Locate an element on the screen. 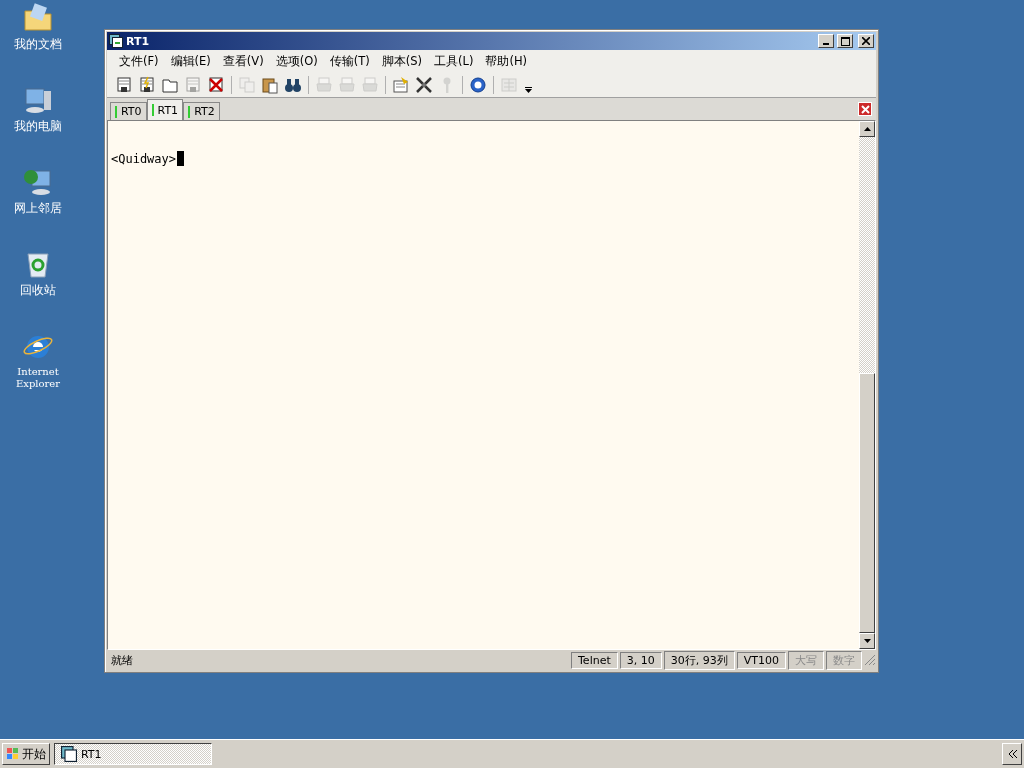 This screenshot has width=1024, height=768. close-icon is located at coordinates (866, 41).